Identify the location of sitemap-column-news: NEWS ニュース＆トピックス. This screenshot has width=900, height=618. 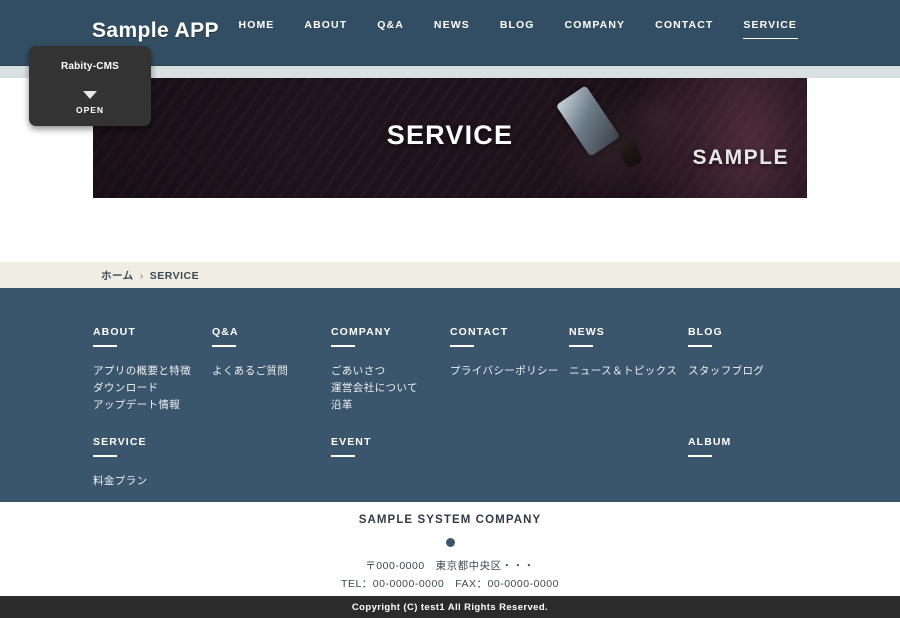
(628, 368).